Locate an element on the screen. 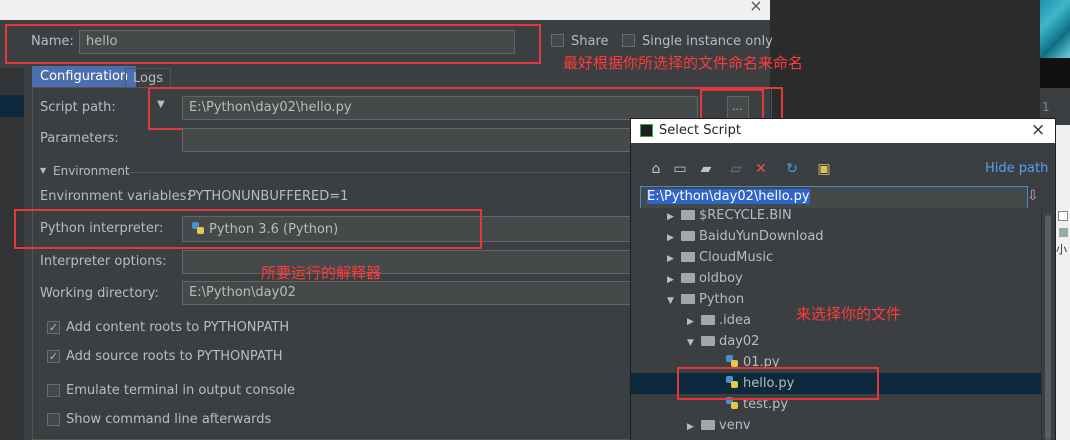  background-editor is located at coordinates (920, 62).